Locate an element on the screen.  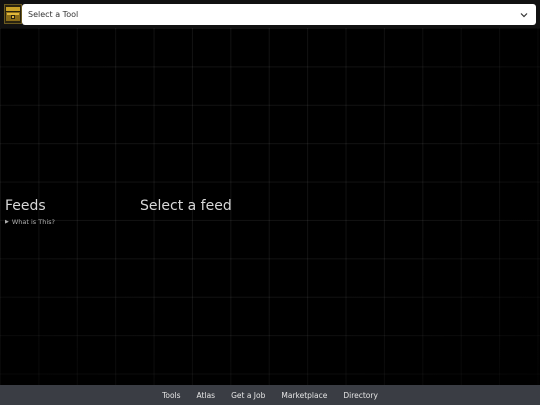
tool-select-dropdown: Select a Tool is located at coordinates (279, 14).